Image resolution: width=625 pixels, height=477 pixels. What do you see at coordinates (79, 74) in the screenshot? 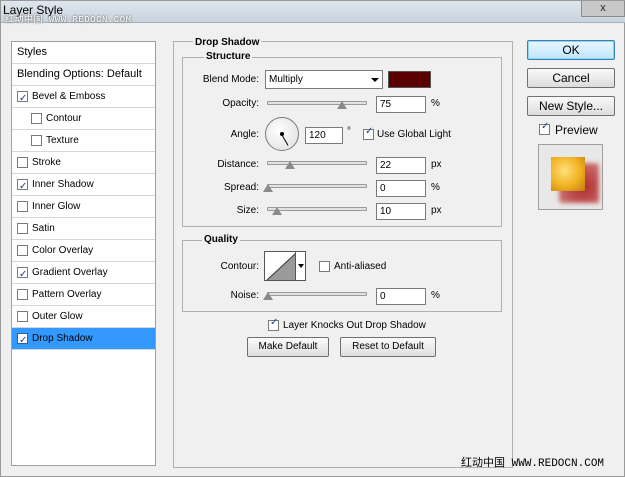
I see `sidebar-item-label: Blending Options: Default` at bounding box center [79, 74].